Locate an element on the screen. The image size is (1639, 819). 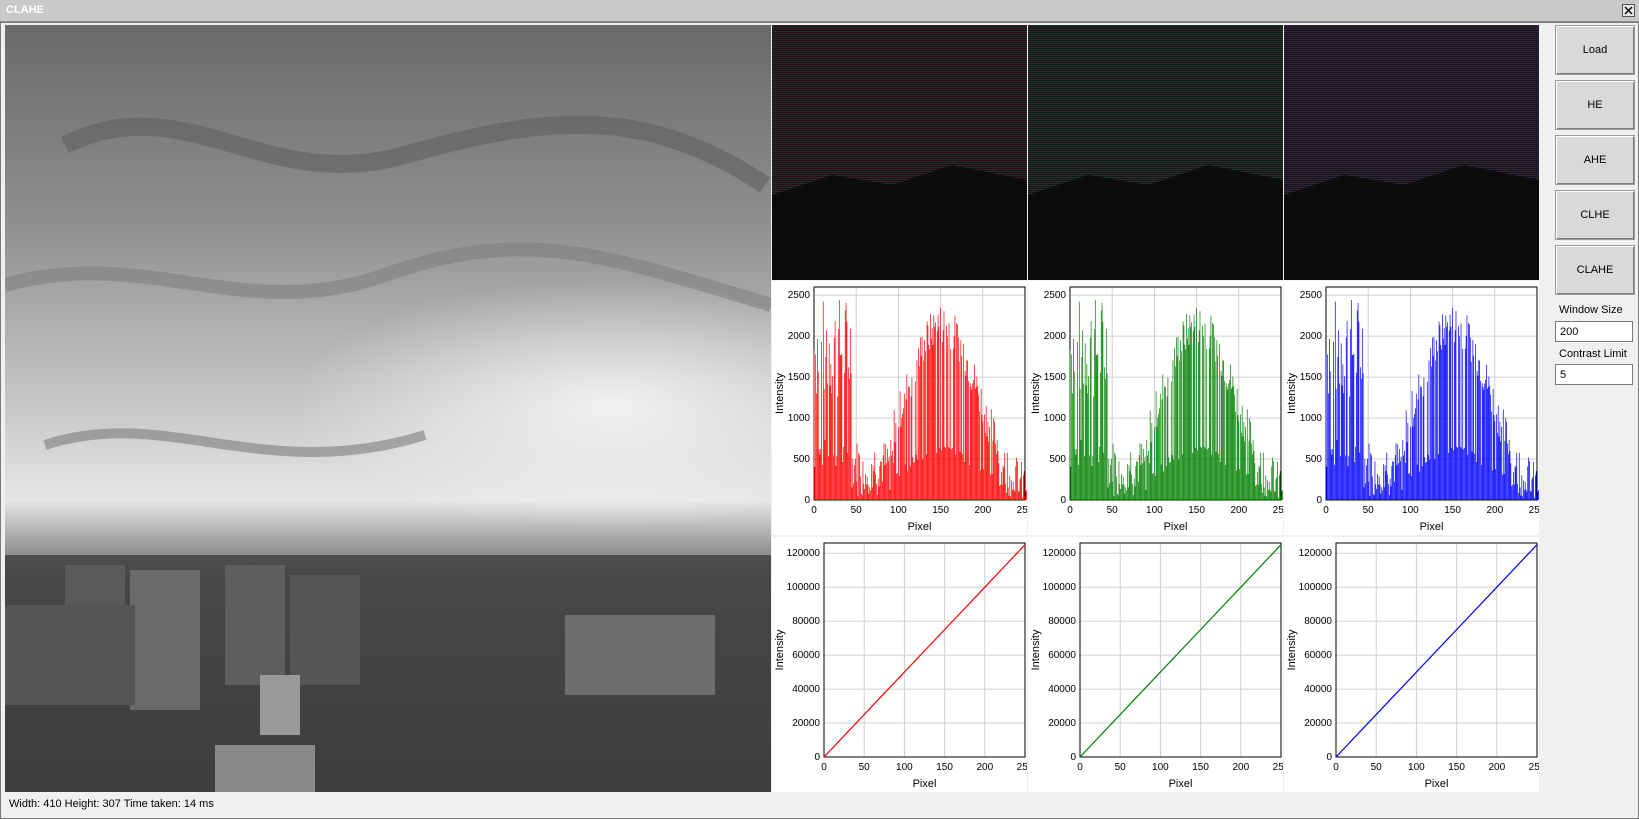
close-button is located at coordinates (1628, 10).